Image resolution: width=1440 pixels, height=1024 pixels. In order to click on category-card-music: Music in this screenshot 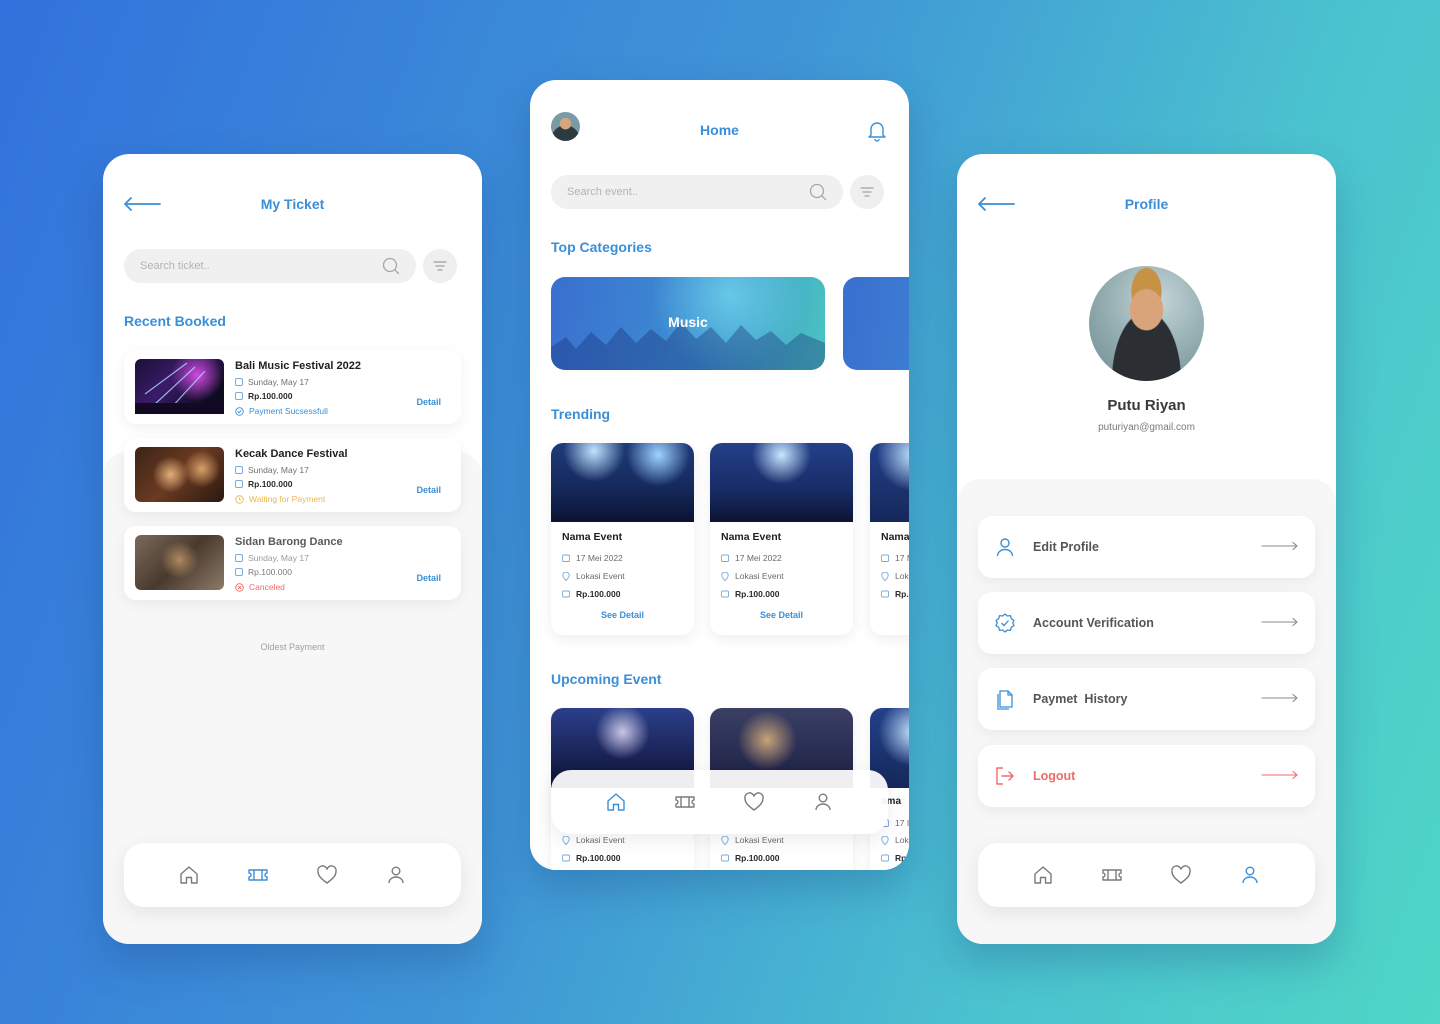, I will do `click(688, 323)`.